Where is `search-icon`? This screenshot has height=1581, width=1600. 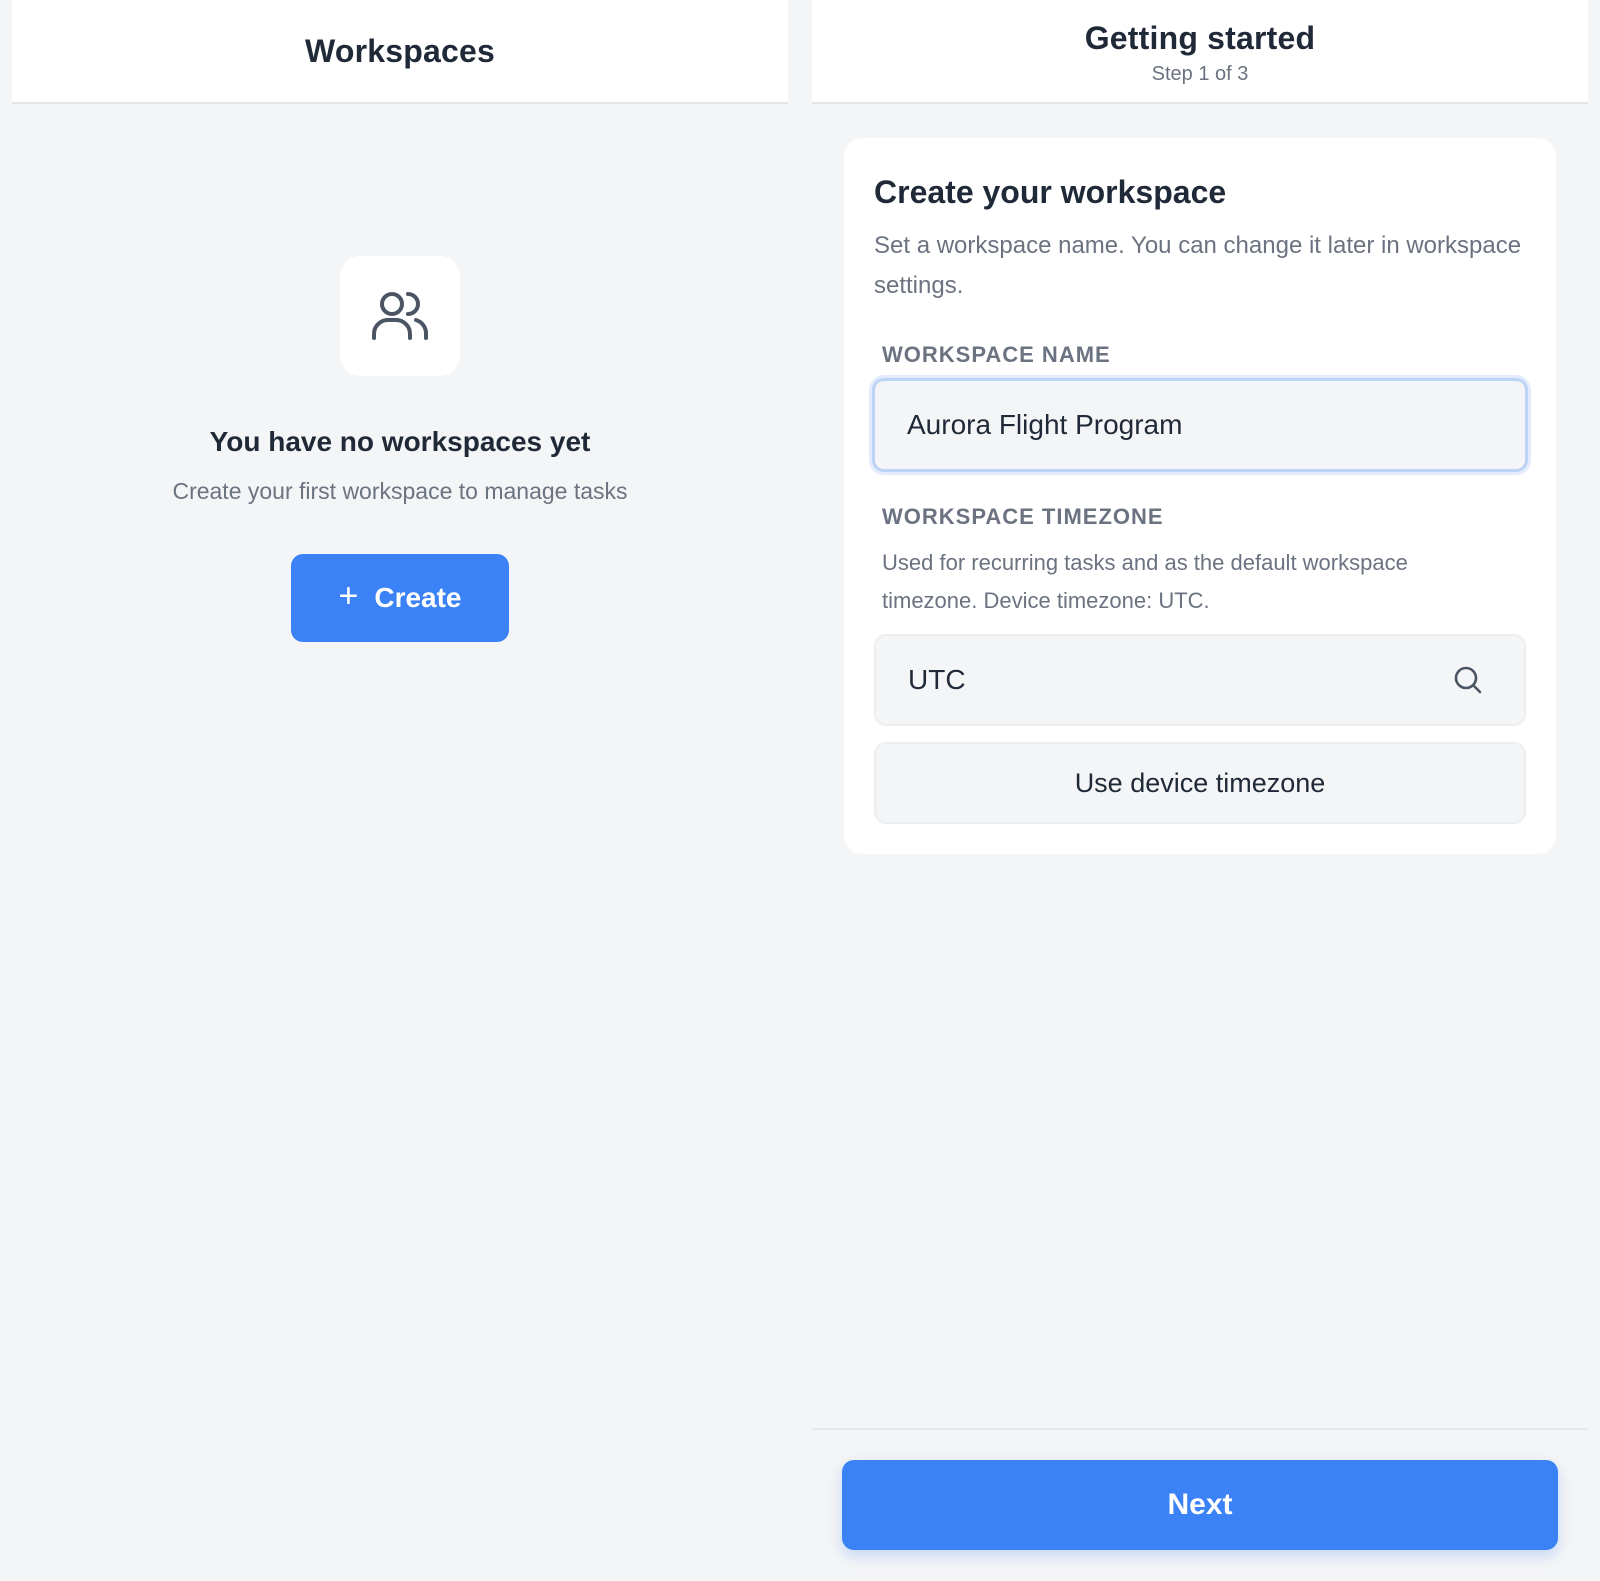
search-icon is located at coordinates (1468, 680).